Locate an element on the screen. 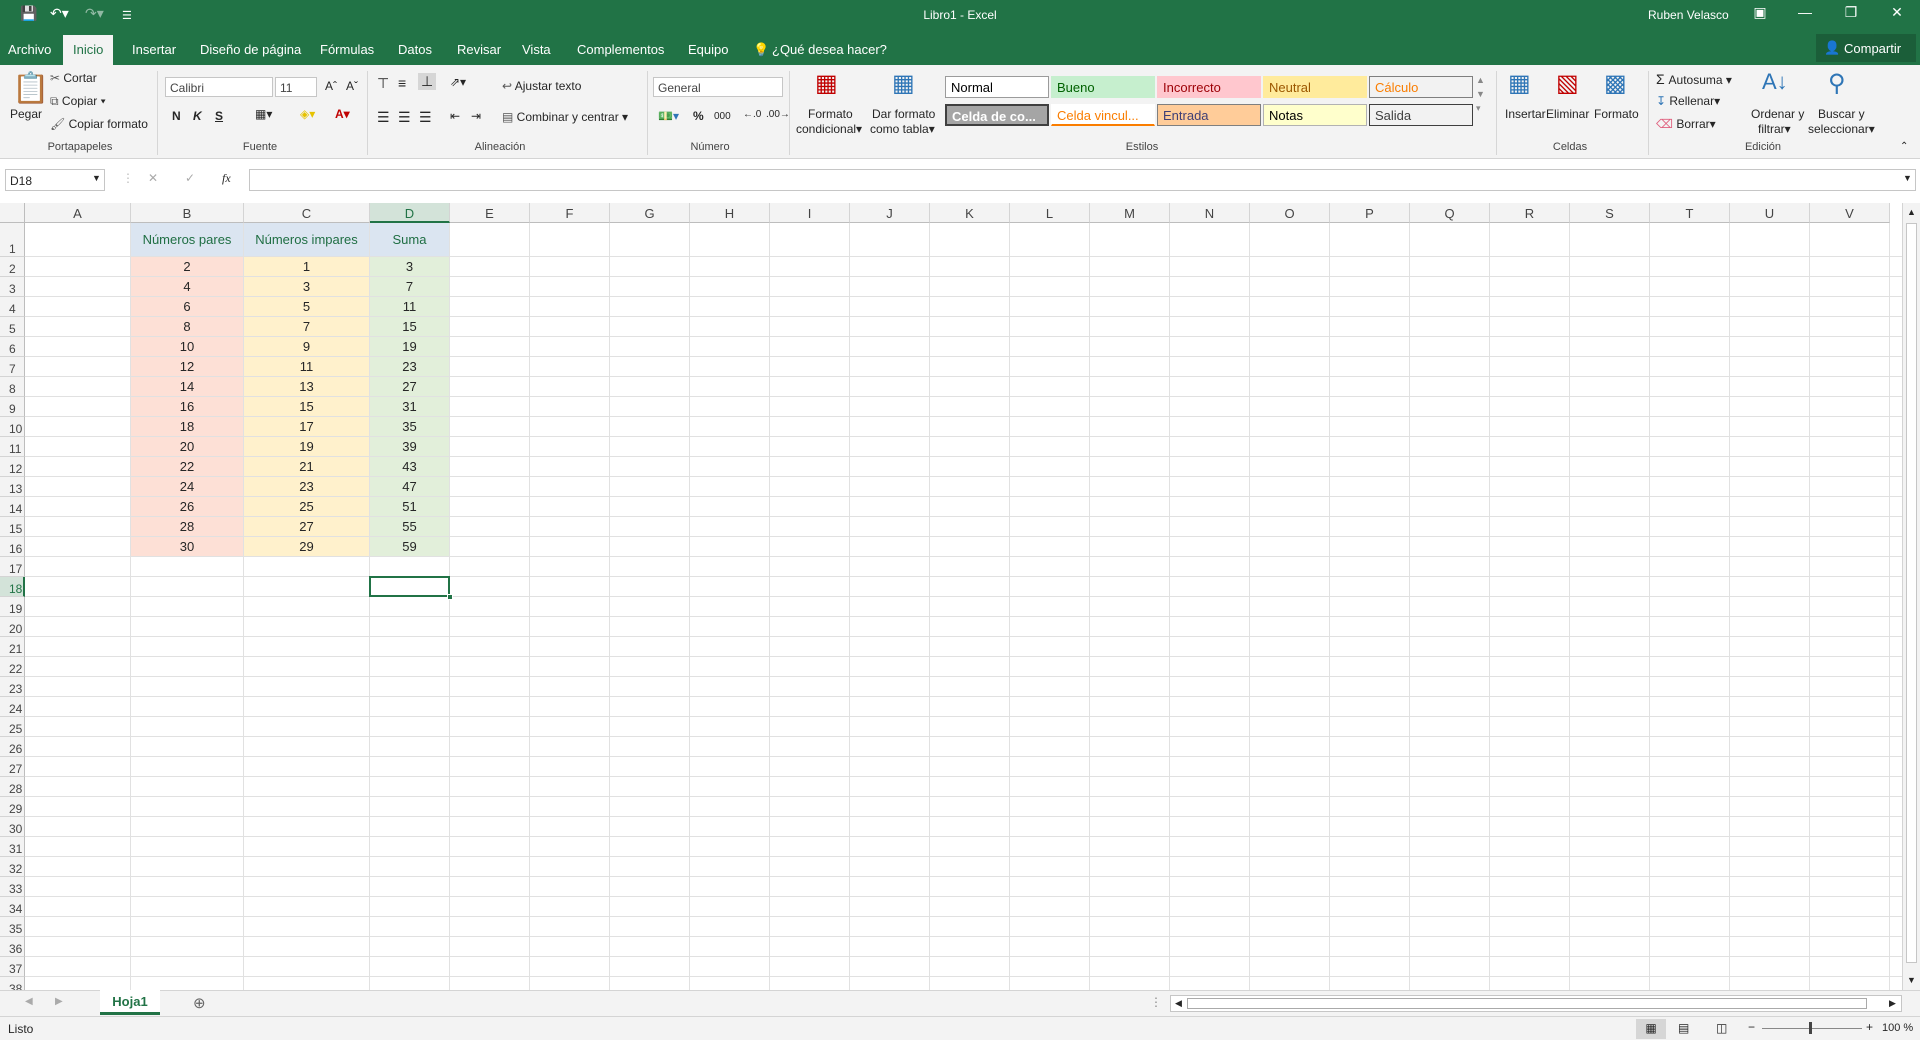 The image size is (1920, 1040). fill-handle is located at coordinates (450, 597).